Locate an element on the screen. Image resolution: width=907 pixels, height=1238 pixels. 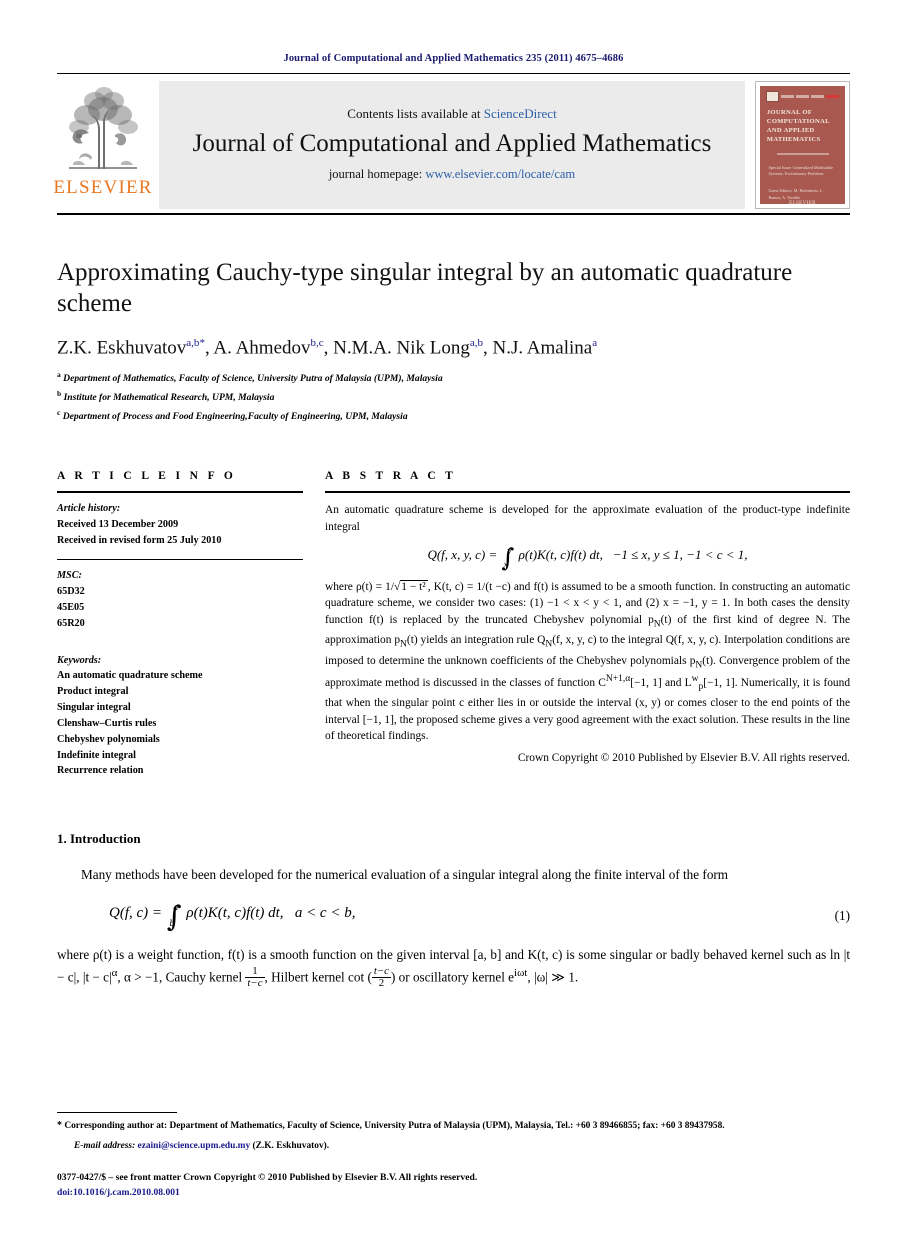
integral-upper-limit: a is located at coordinates (176, 907).